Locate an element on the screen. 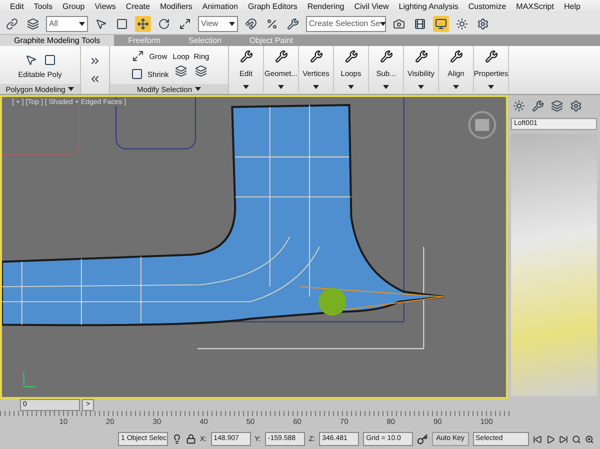  monitor-icon is located at coordinates (441, 24).